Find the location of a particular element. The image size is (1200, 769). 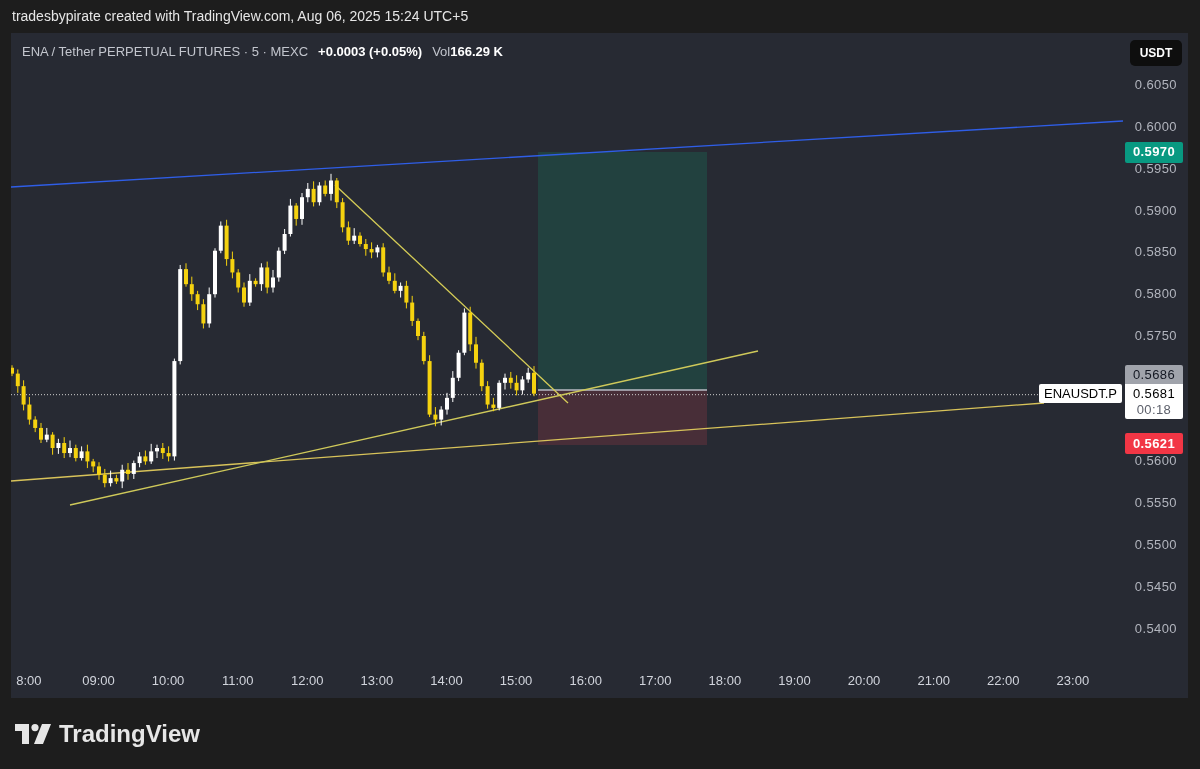

volume-value: 166.29 K is located at coordinates (476, 52).